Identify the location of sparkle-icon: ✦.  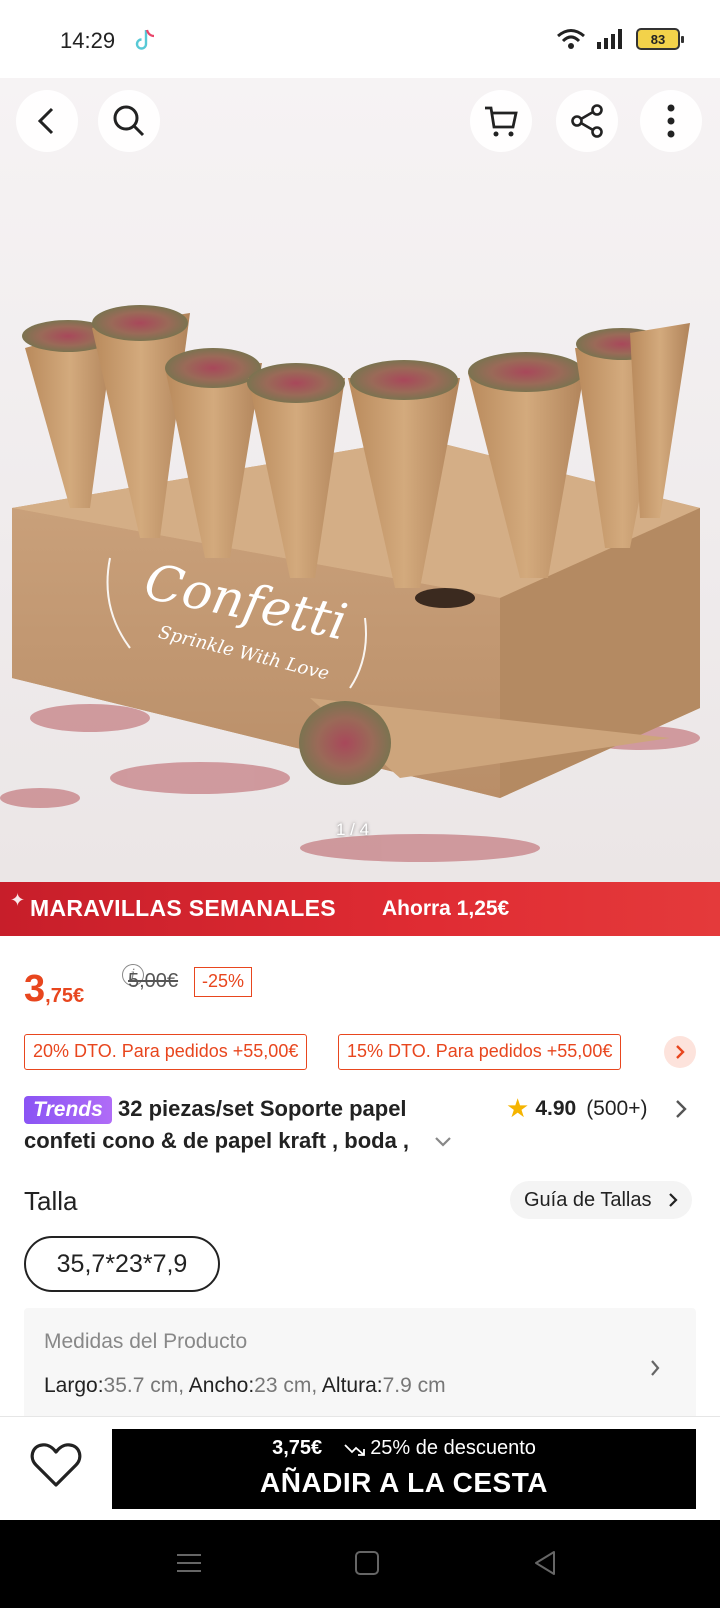
(18, 900).